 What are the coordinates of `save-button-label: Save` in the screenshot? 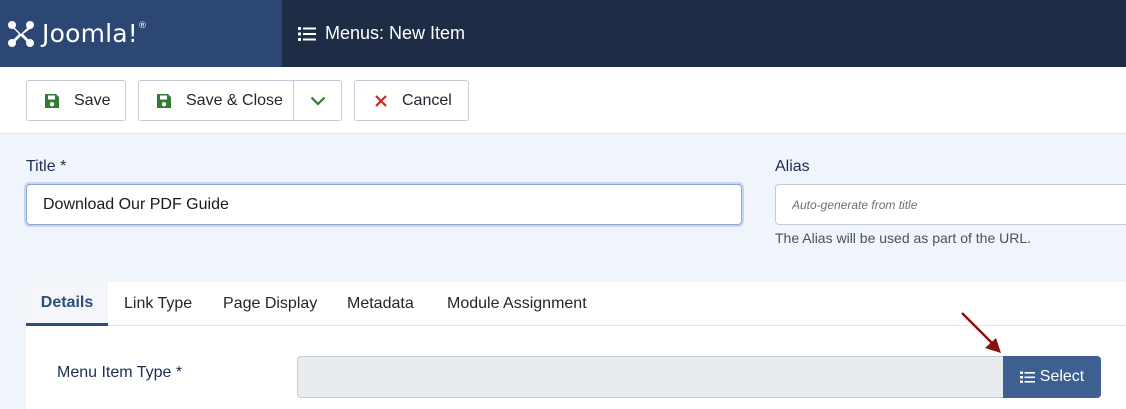 It's located at (92, 100).